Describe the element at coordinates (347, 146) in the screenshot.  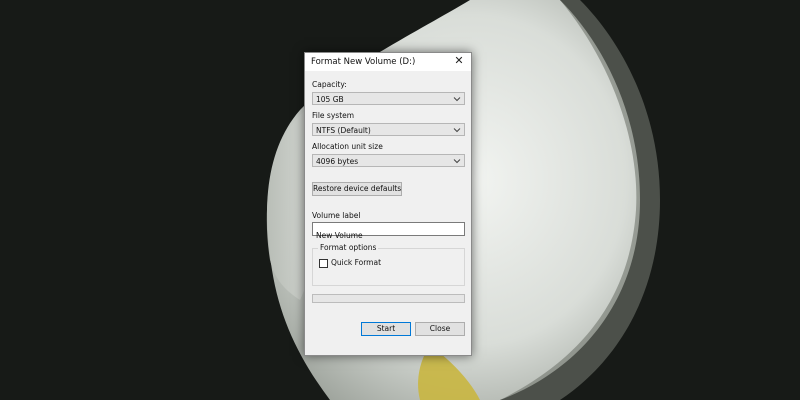
I see `allocation-unit-size-label: Allocation unit size` at that location.